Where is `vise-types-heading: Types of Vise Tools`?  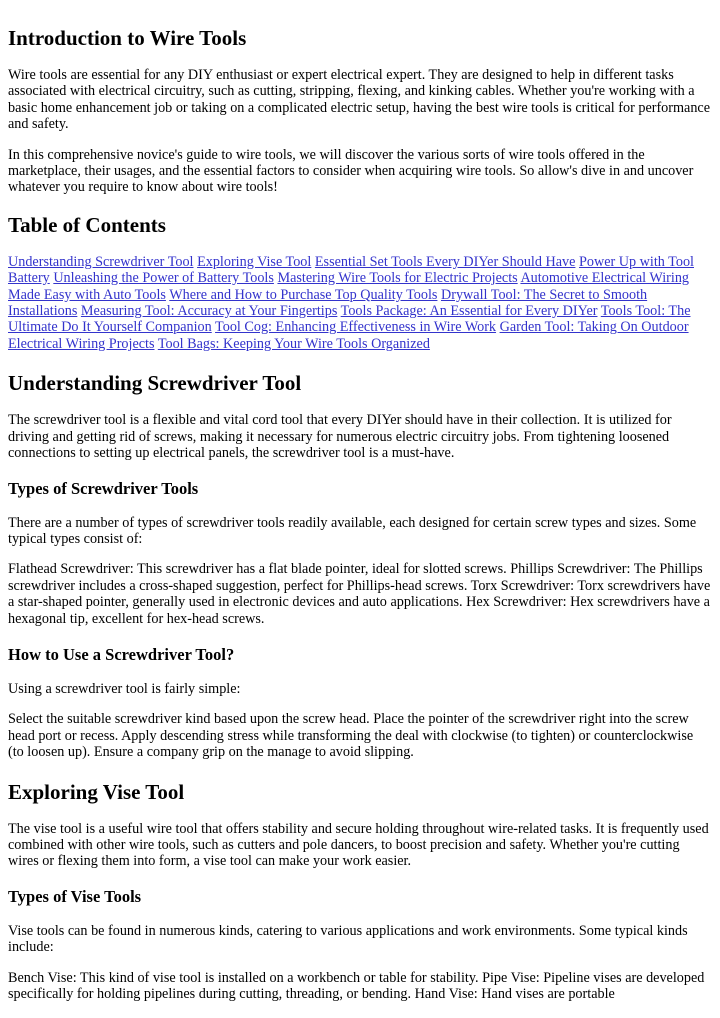 vise-types-heading: Types of Vise Tools is located at coordinates (75, 896).